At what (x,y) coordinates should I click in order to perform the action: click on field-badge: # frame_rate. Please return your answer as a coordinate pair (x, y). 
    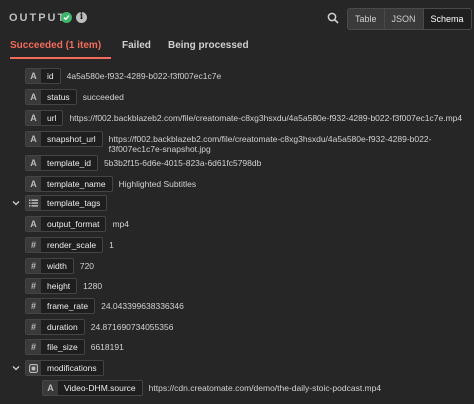
    Looking at the image, I should click on (60, 306).